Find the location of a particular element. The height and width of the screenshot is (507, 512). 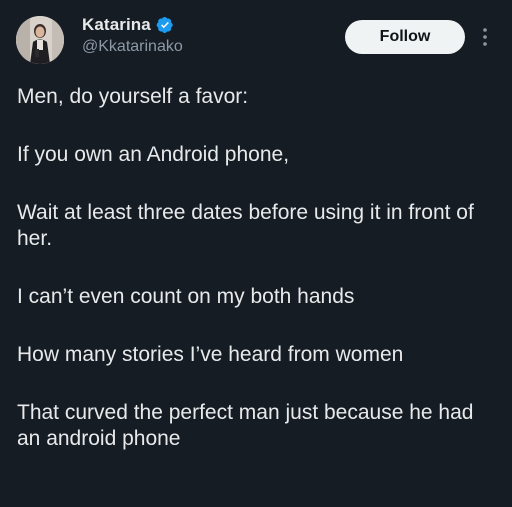

verified-badge-icon is located at coordinates (164, 25).